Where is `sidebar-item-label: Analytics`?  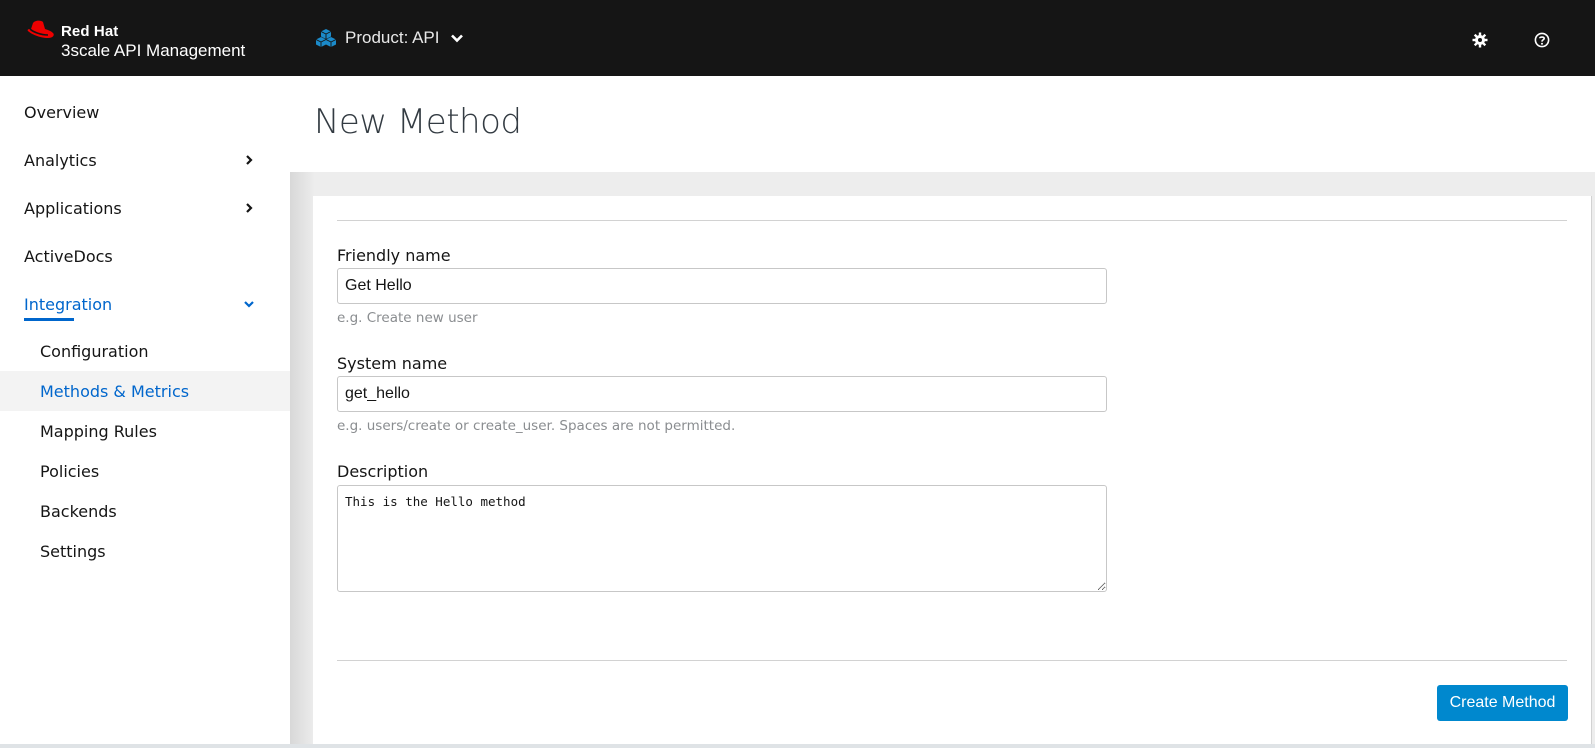 sidebar-item-label: Analytics is located at coordinates (60, 160).